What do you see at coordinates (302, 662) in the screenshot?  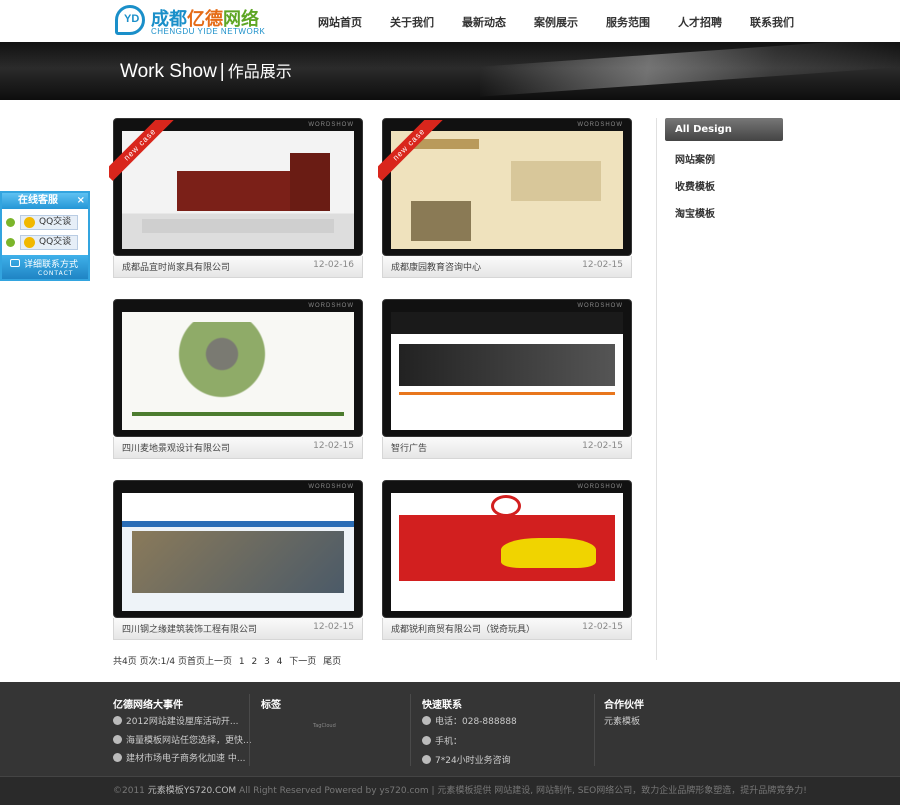 I see `next-page-link: 下一页` at bounding box center [302, 662].